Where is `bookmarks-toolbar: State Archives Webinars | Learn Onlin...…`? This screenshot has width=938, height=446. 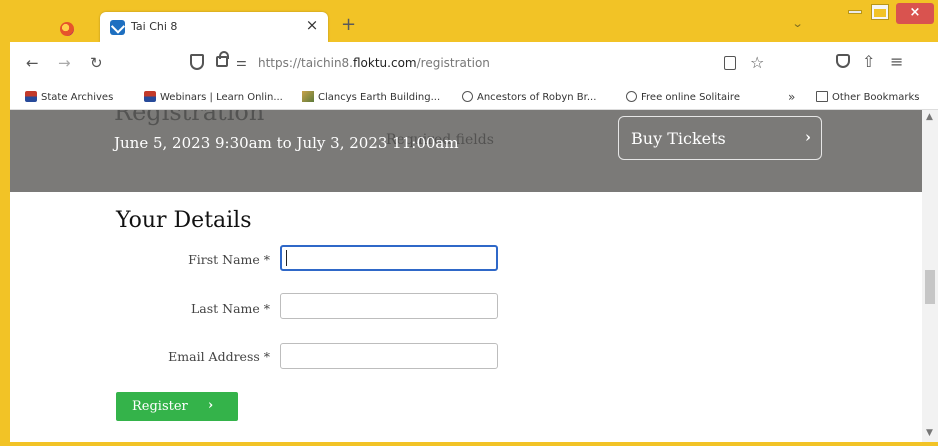 bookmarks-toolbar: State Archives Webinars | Learn Onlin...… is located at coordinates (474, 99).